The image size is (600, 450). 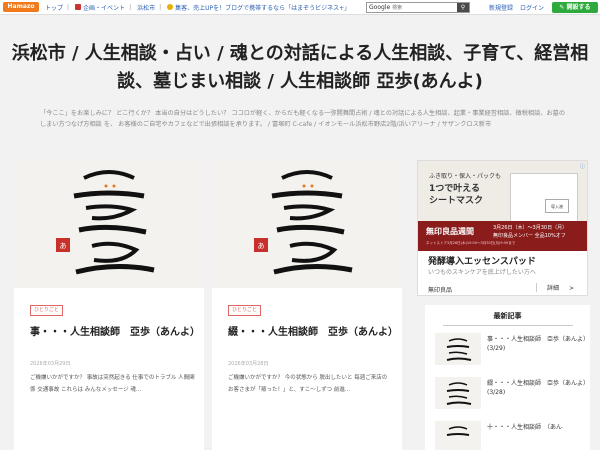 What do you see at coordinates (456, 201) in the screenshot?
I see `ad-headline-line3: シートマスク` at bounding box center [456, 201].